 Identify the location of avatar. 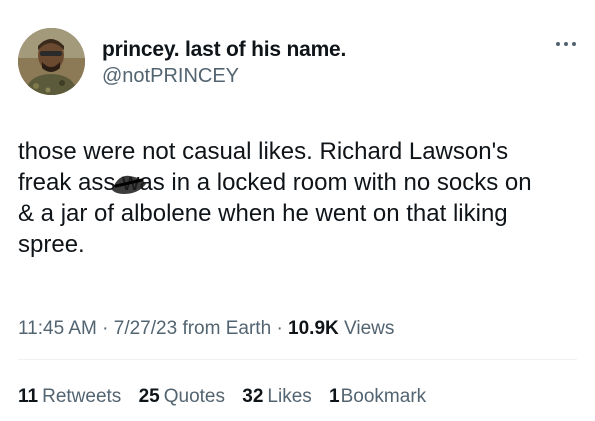
(51, 61).